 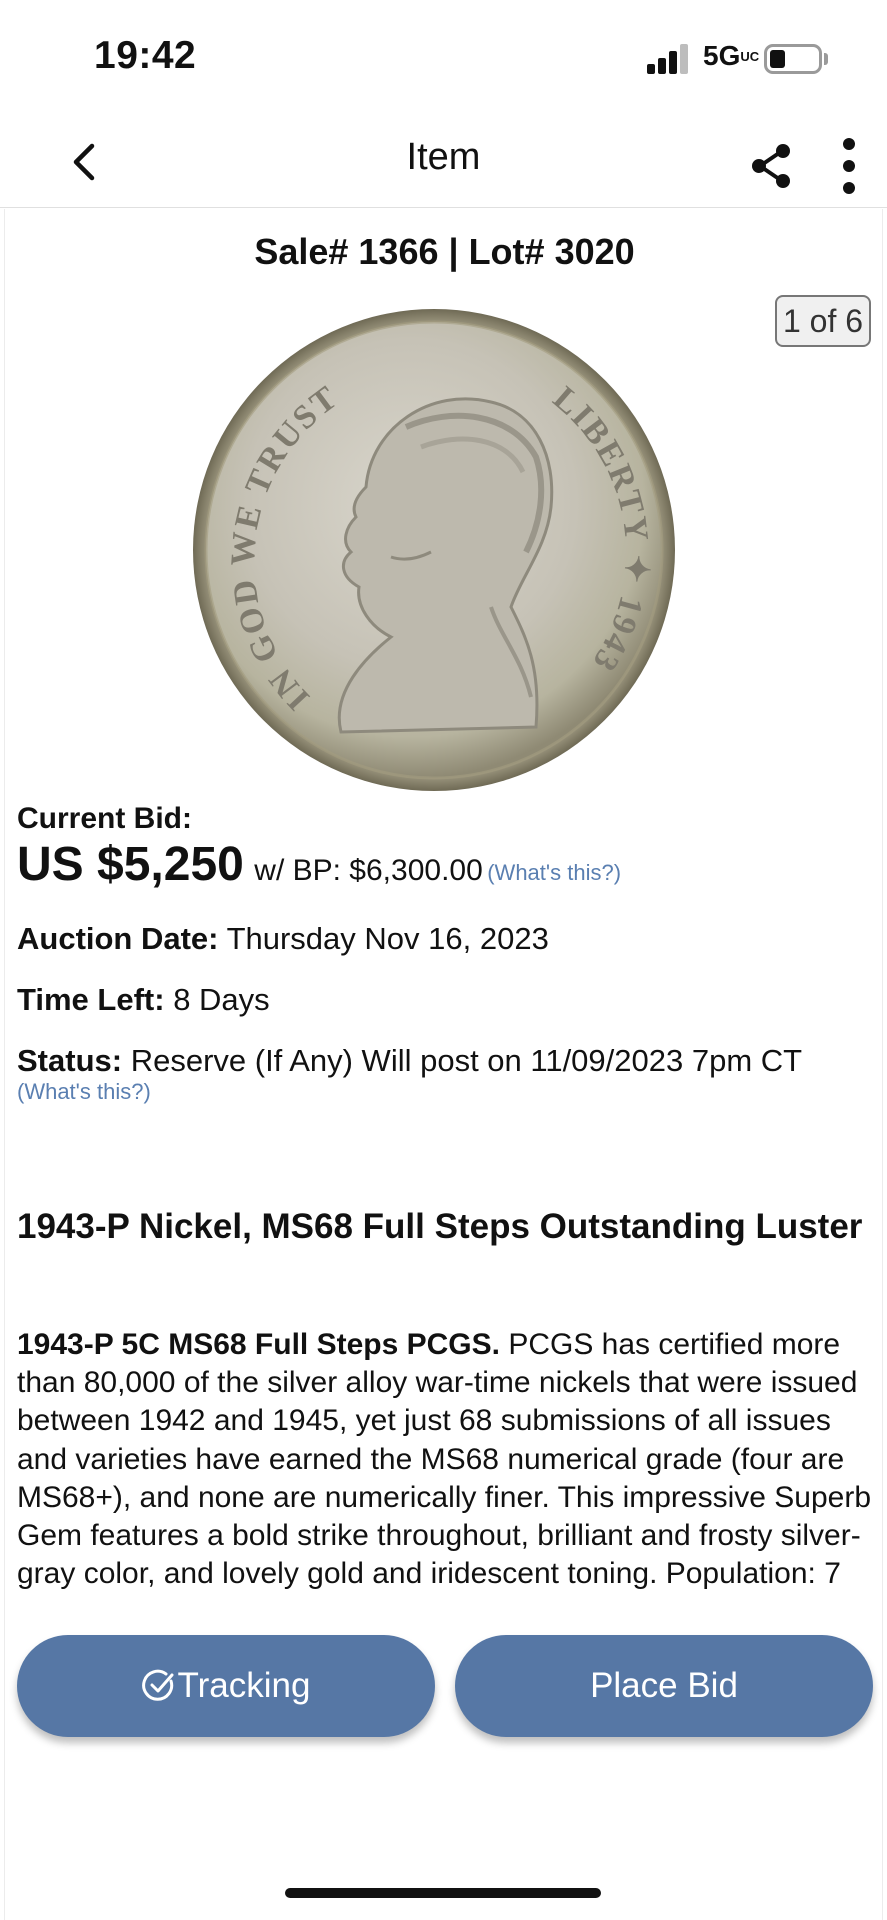 I want to click on whats-this-bp-link: (What's this?), so click(x=554, y=872).